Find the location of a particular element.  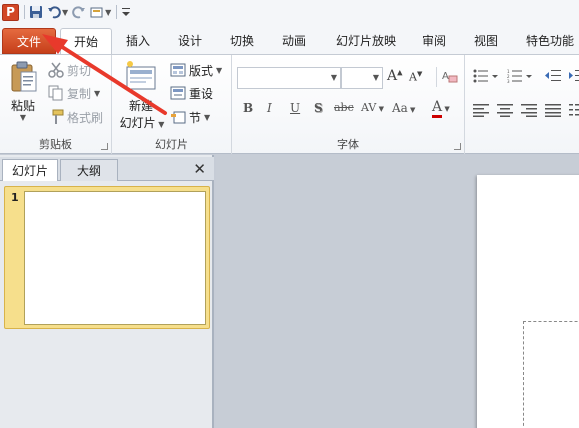

copy-button: 复制 ▼ is located at coordinates (74, 93).